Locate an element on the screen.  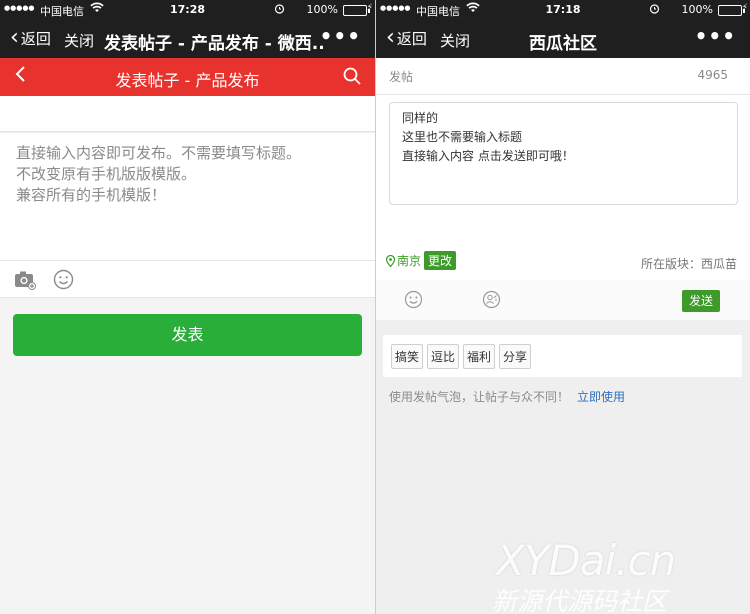
watermark-logo: XYDai.cn is located at coordinates (586, 560).